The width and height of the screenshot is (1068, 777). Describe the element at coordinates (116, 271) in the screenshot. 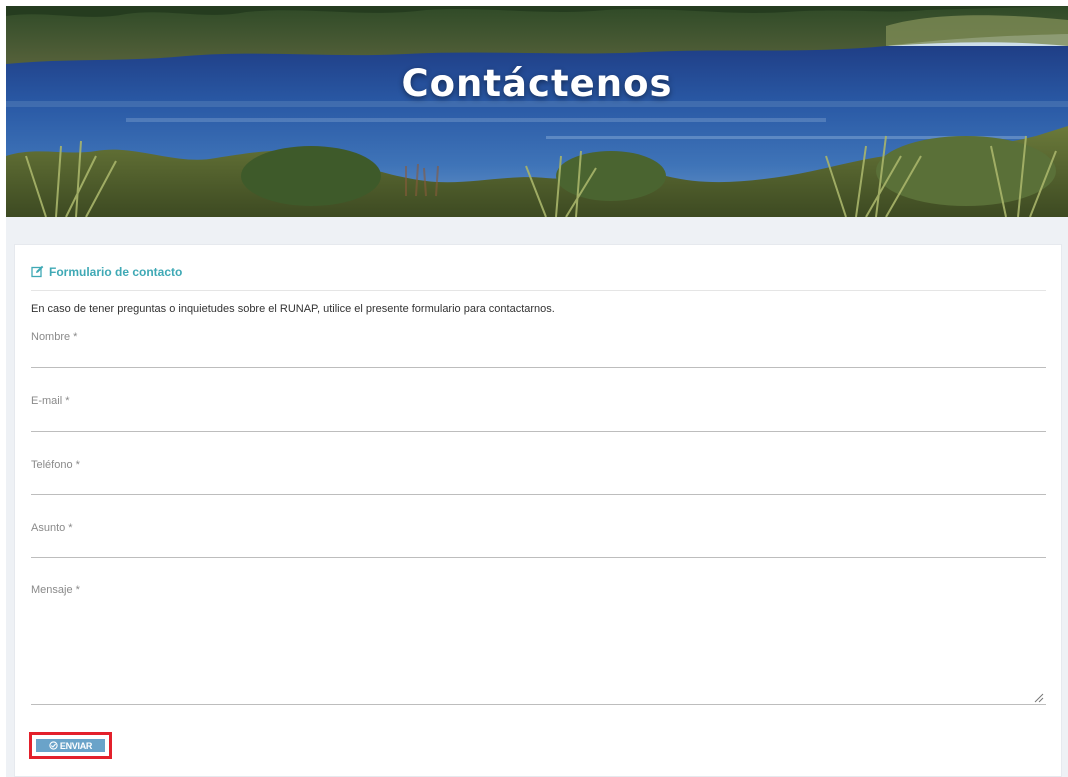

I see `form-header-title: Formulario de contacto` at that location.